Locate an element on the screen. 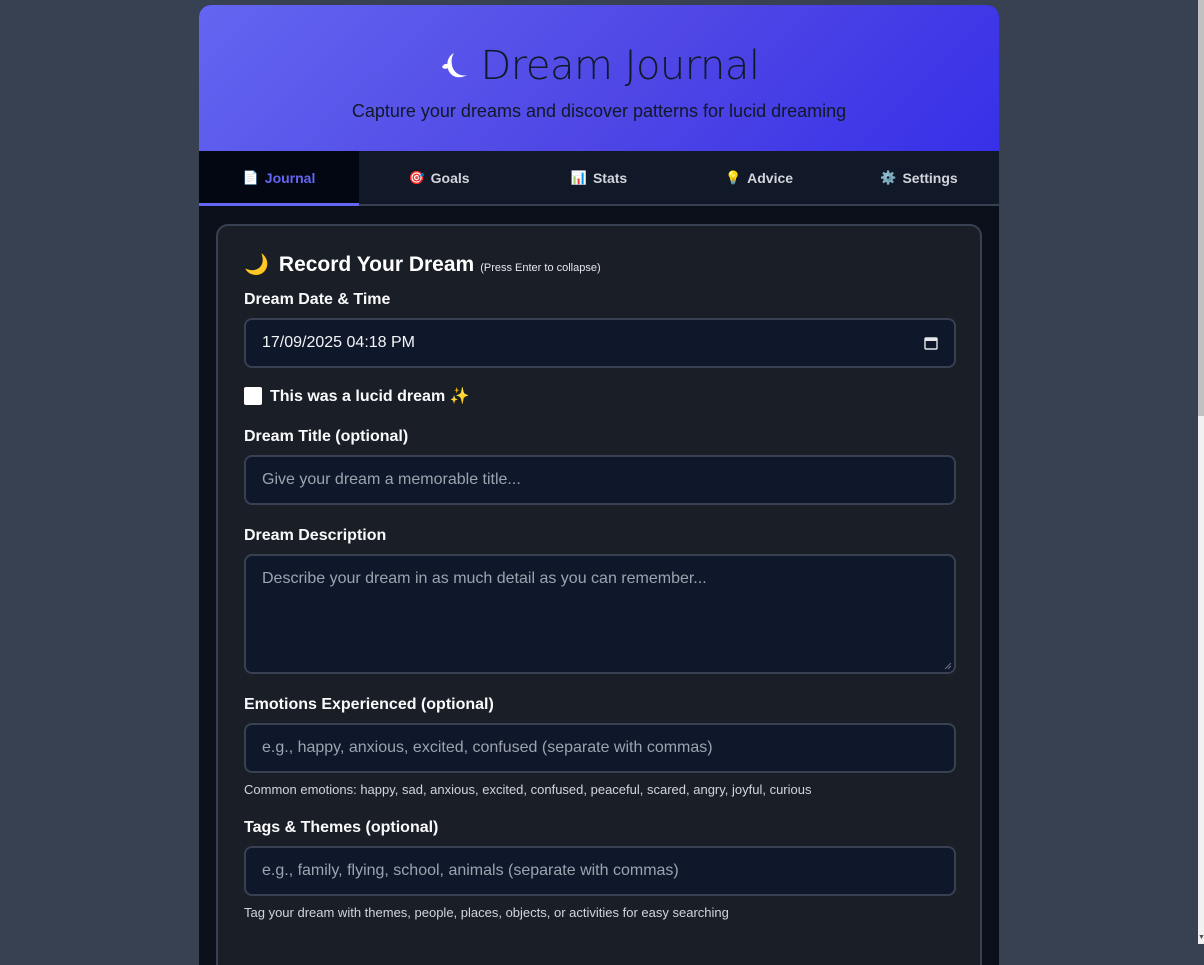 The height and width of the screenshot is (965, 1204). collapse-hint: (Press Enter to collapse) is located at coordinates (540, 268).